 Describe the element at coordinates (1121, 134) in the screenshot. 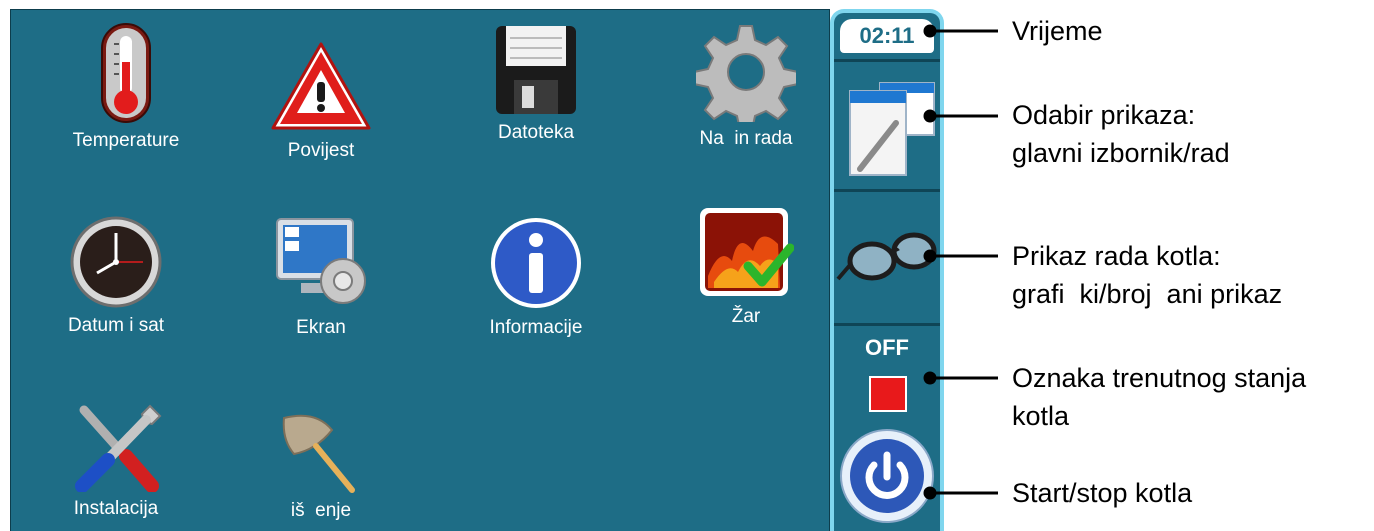

I see `annotation-view-select: Odabir prikaza: glavni izbornik/rad` at that location.